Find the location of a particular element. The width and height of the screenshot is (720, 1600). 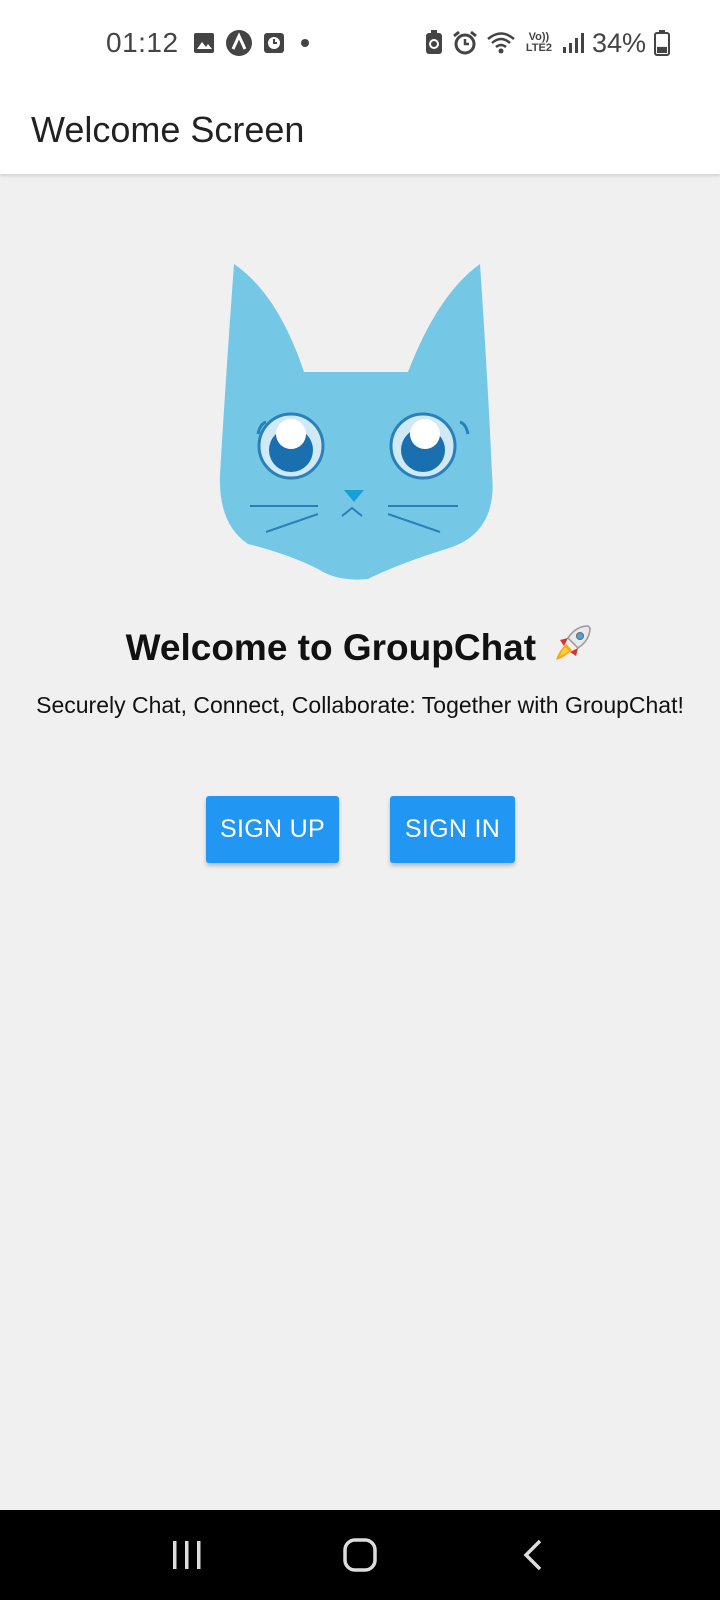

welcome-title: Welcome to GroupChat is located at coordinates (360, 647).